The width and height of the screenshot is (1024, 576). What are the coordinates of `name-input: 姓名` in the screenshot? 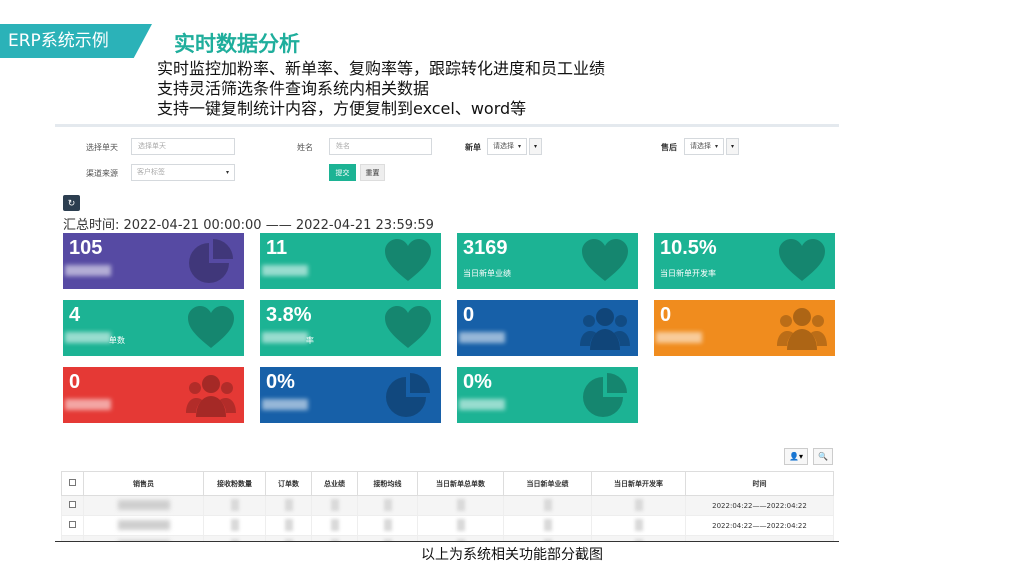 It's located at (380, 146).